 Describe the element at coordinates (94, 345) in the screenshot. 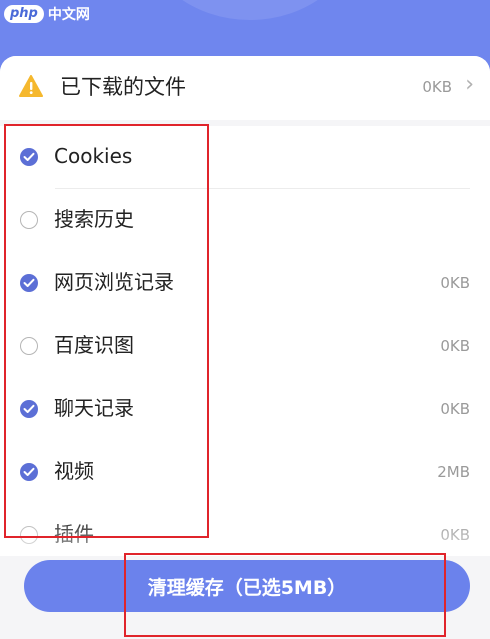

I see `item-label: 百度识图` at that location.